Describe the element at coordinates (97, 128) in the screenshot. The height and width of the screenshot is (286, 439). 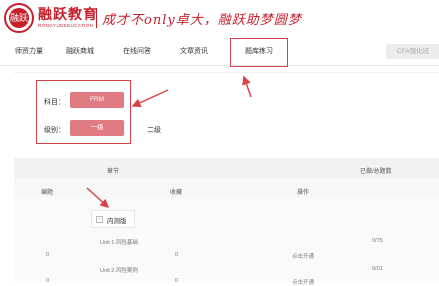
I see `level-option-1: 一级` at that location.